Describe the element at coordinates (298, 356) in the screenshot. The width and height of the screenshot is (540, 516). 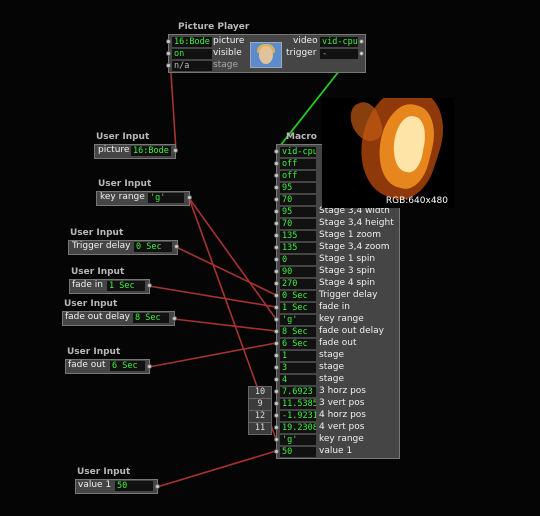
I see `macro-row-value: 1` at that location.